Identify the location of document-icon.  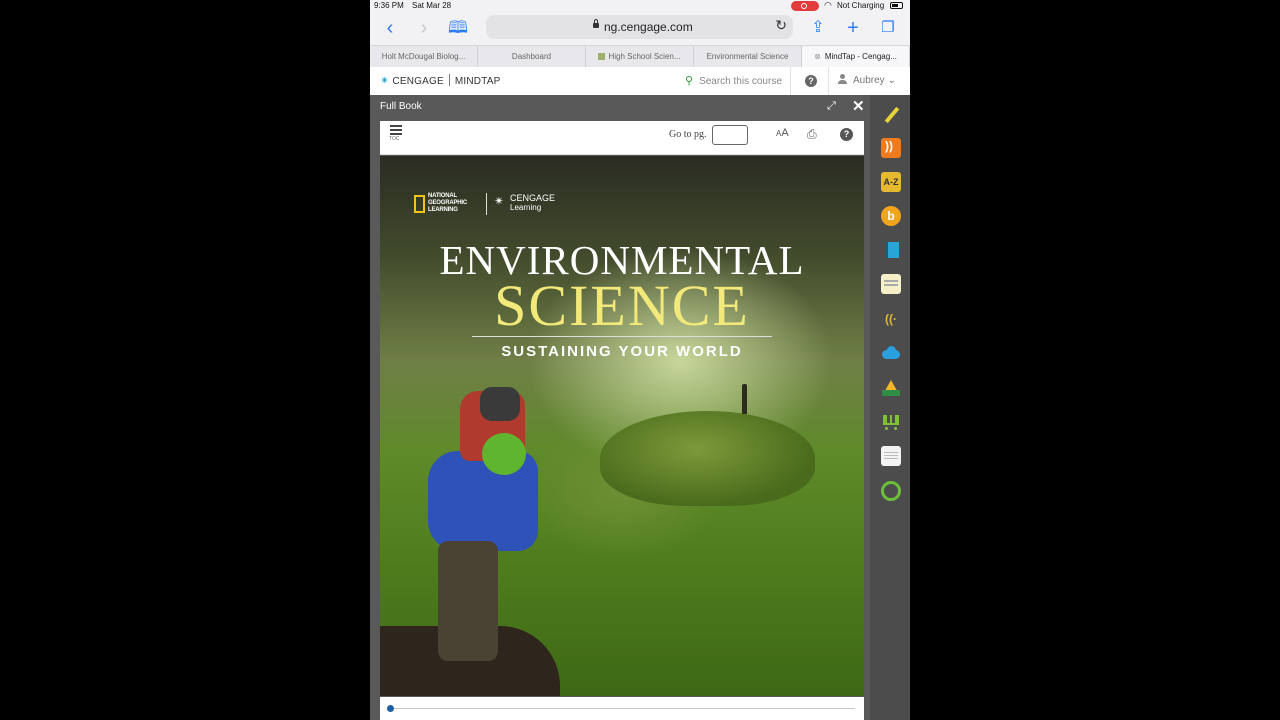
(891, 456).